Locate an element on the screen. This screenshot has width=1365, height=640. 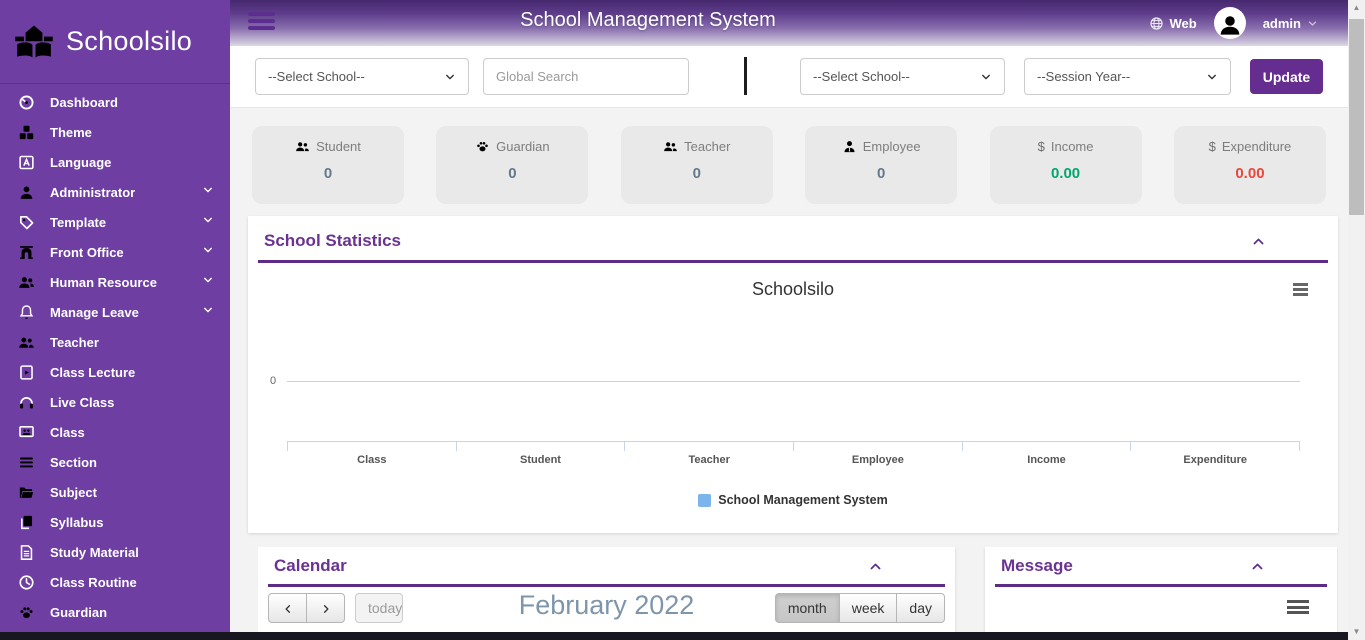
sidebar-item-live-class: Live Class is located at coordinates (115, 402).